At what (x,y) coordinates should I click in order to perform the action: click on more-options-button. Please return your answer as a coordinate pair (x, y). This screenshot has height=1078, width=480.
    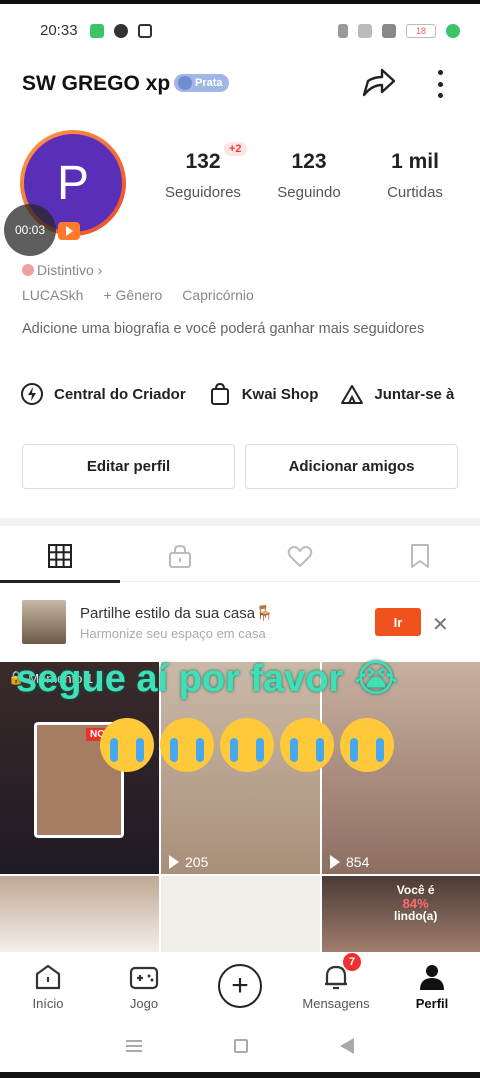
    Looking at the image, I should click on (440, 84).